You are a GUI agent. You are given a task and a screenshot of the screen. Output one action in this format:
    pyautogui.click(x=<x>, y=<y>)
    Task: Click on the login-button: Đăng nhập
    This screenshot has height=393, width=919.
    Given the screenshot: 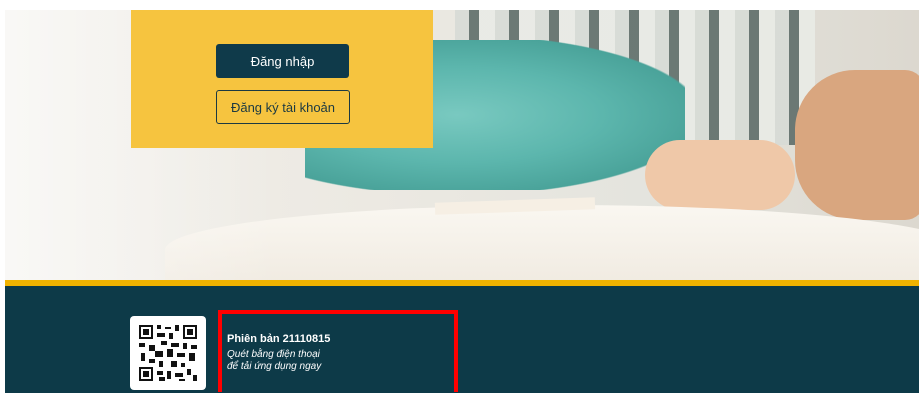 What is the action you would take?
    pyautogui.click(x=282, y=61)
    